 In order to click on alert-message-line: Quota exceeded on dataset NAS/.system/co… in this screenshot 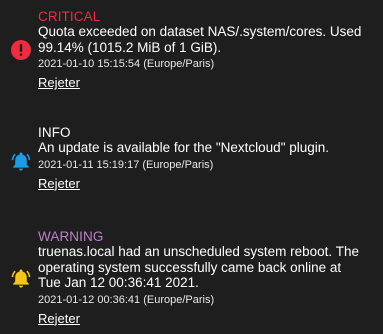, I will do `click(200, 31)`.